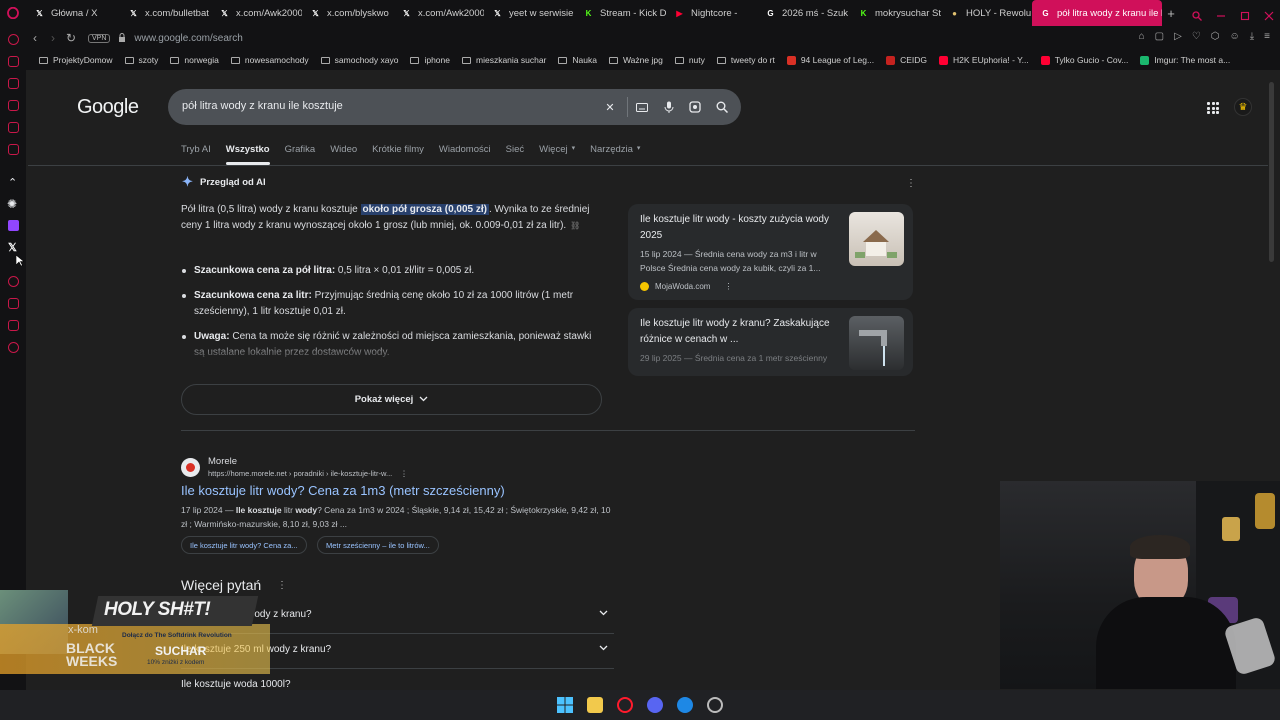 This screenshot has width=1280, height=720. Describe the element at coordinates (142, 60) in the screenshot. I see `bookmark-item: szoty` at that location.